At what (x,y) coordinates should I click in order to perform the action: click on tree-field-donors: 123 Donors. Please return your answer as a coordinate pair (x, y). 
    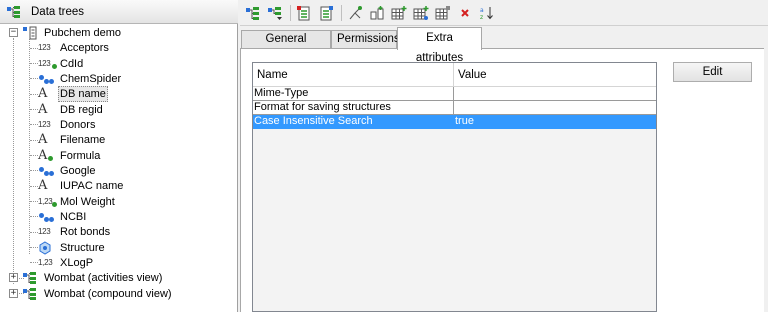
    Looking at the image, I should click on (67, 124).